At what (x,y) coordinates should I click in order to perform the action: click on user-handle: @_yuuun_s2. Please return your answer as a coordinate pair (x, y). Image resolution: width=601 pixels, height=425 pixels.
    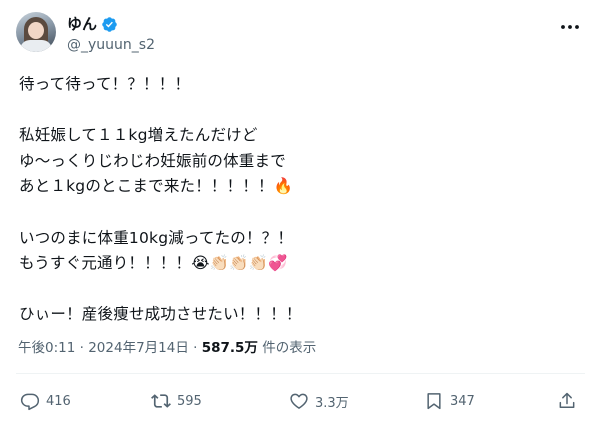
    Looking at the image, I should click on (111, 45).